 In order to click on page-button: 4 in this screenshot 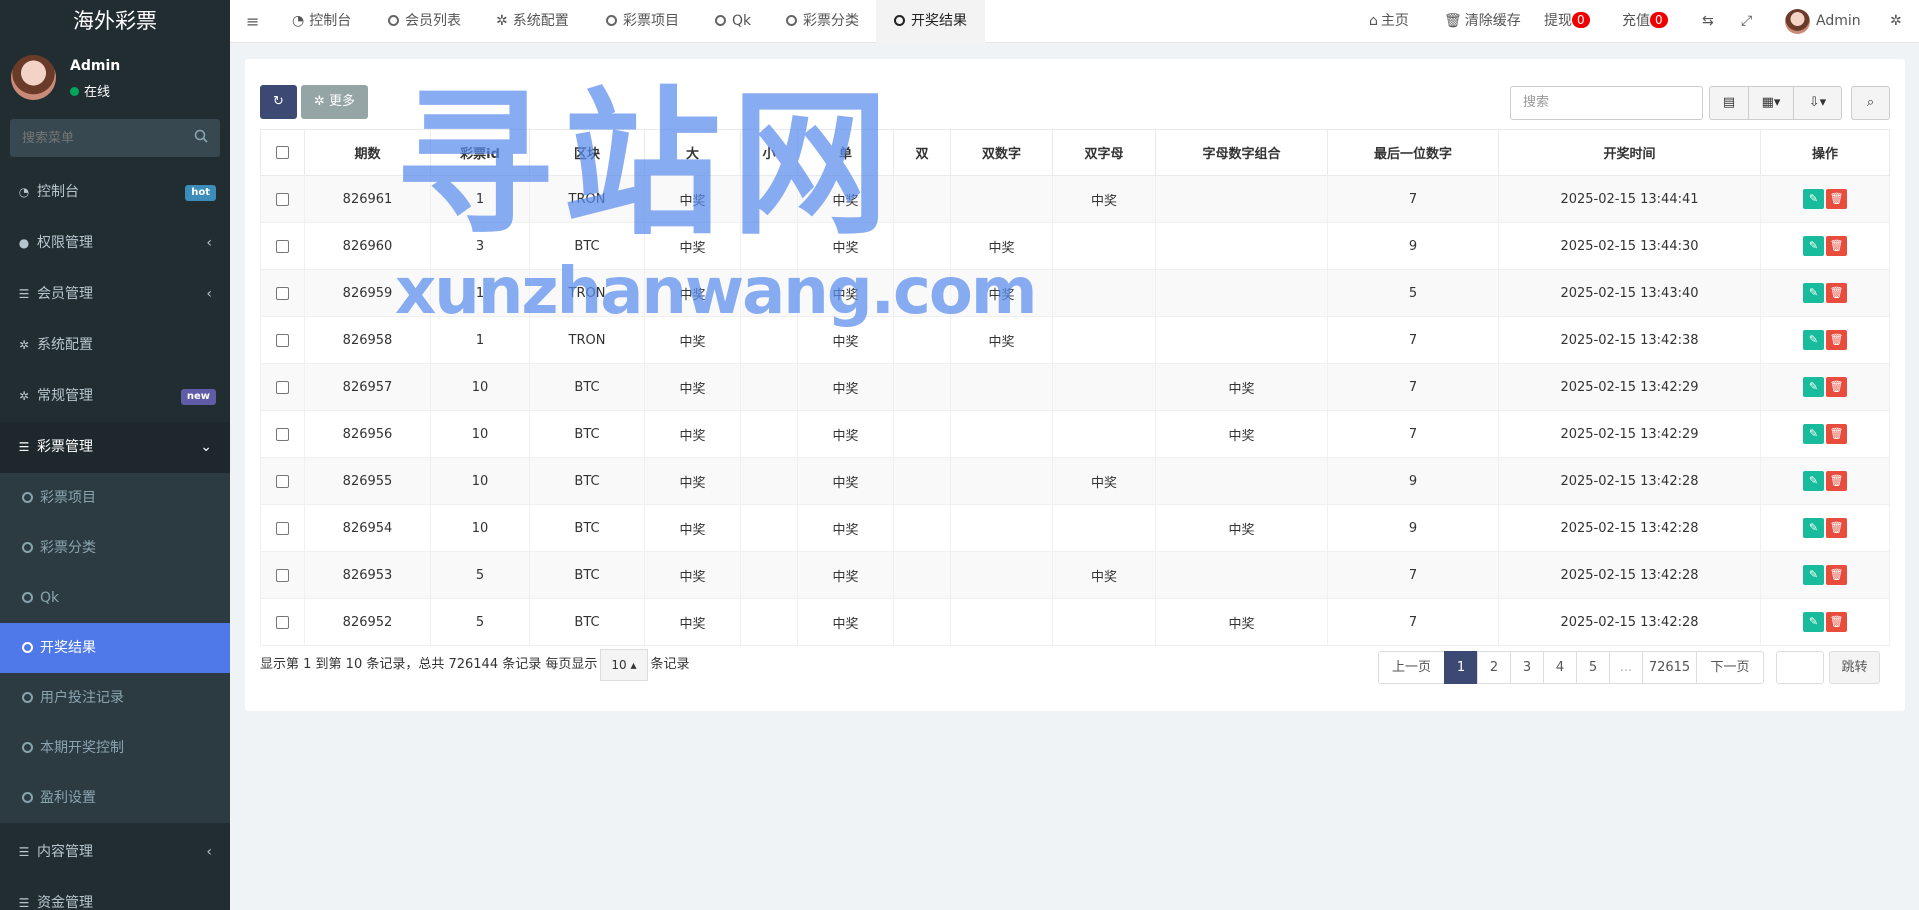, I will do `click(1560, 667)`.